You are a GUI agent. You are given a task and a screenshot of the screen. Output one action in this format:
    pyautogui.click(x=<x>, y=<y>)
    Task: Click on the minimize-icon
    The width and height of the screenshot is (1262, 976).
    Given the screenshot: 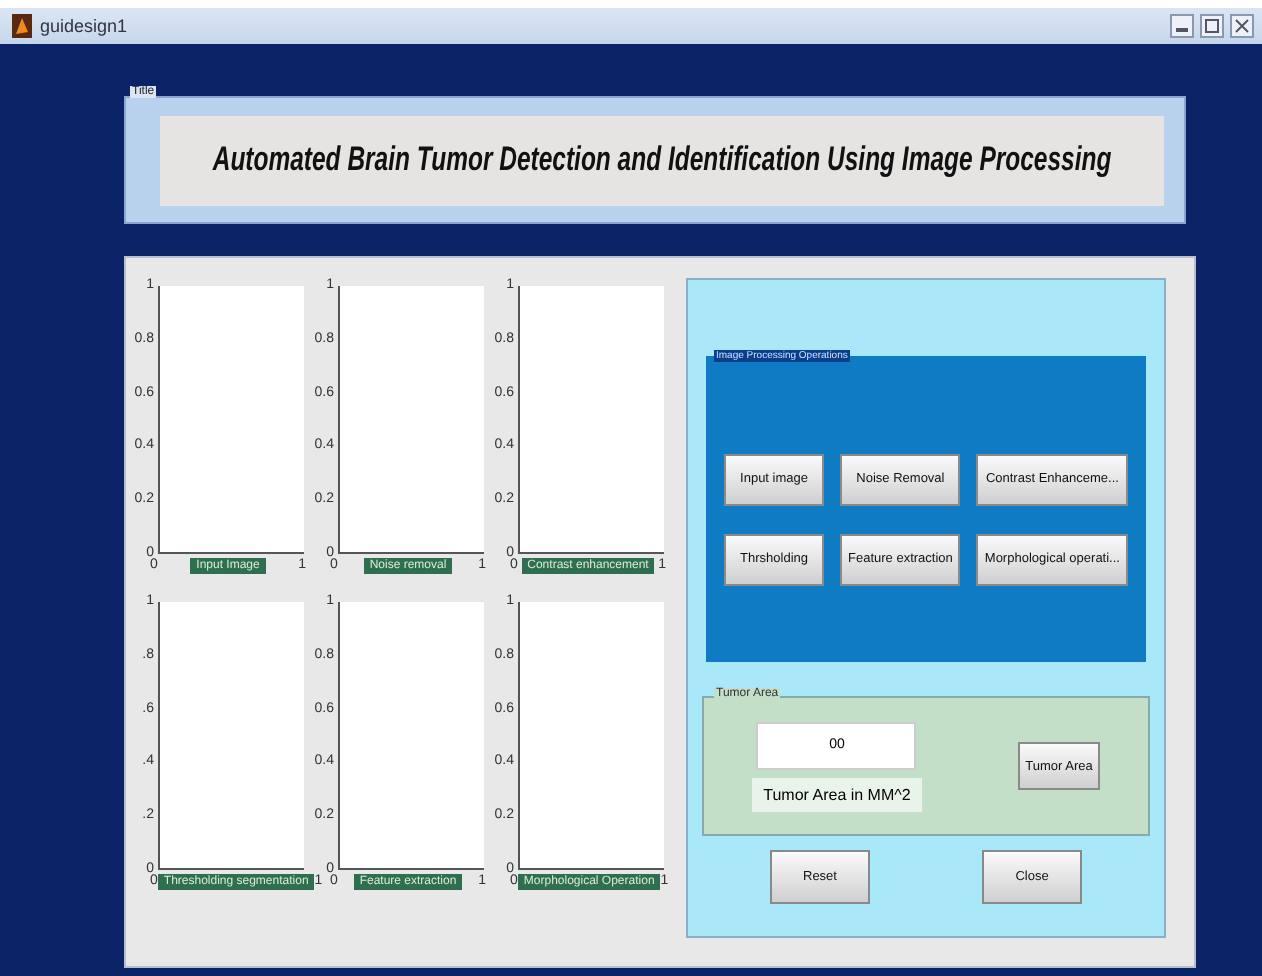 What is the action you would take?
    pyautogui.click(x=1182, y=26)
    